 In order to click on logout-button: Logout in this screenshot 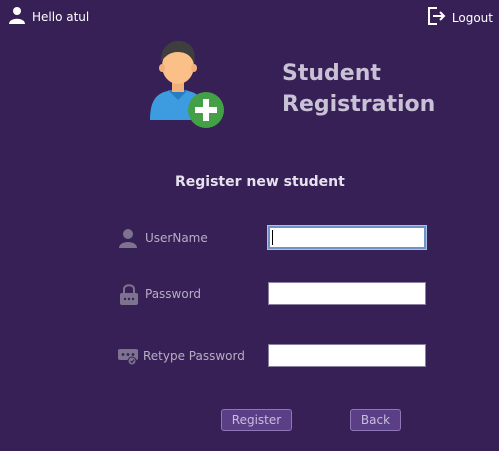, I will do `click(459, 18)`.